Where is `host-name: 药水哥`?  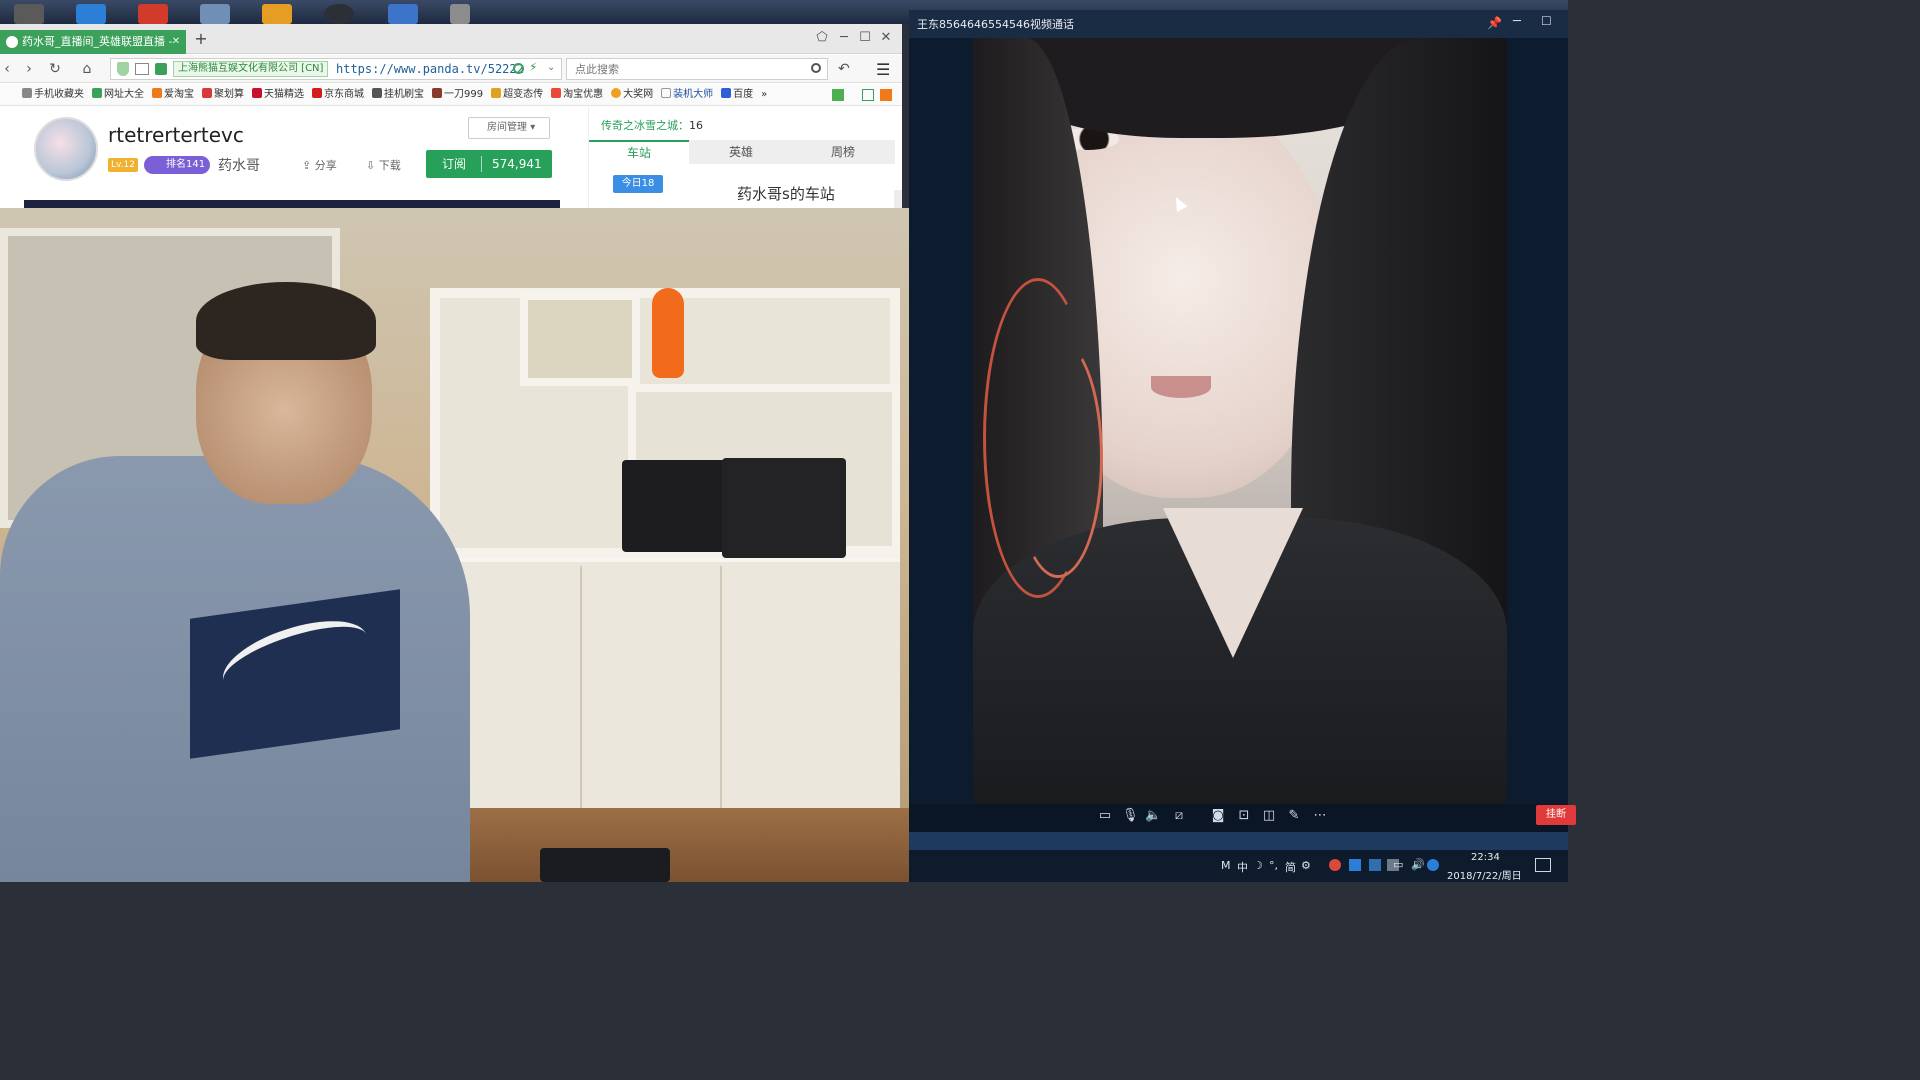 host-name: 药水哥 is located at coordinates (239, 165).